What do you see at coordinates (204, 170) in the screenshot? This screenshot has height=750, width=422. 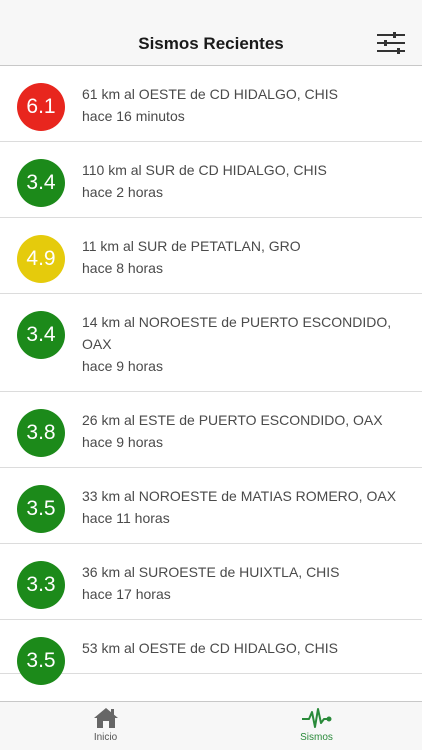 I see `earthquake-location: 110 km al SUR de CD HIDALGO, CHIS` at bounding box center [204, 170].